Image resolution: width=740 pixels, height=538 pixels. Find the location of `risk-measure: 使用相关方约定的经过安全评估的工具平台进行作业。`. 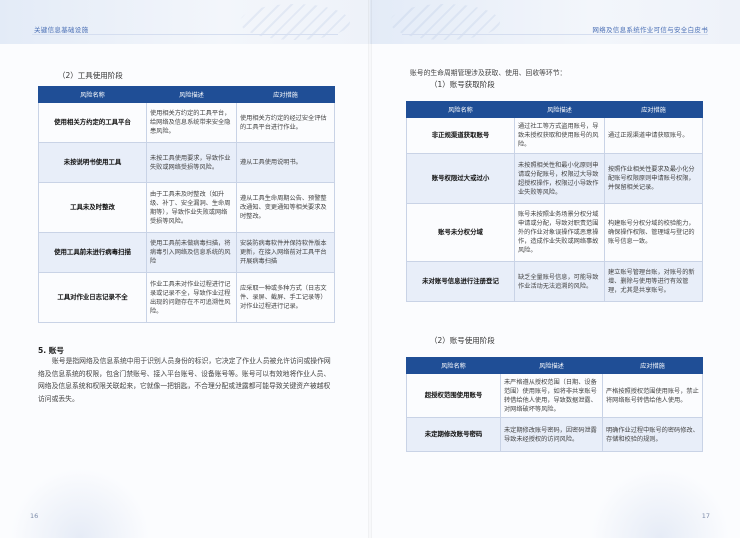

risk-measure: 使用相关方约定的经过安全评估的工具平台进行作业。 is located at coordinates (285, 122).